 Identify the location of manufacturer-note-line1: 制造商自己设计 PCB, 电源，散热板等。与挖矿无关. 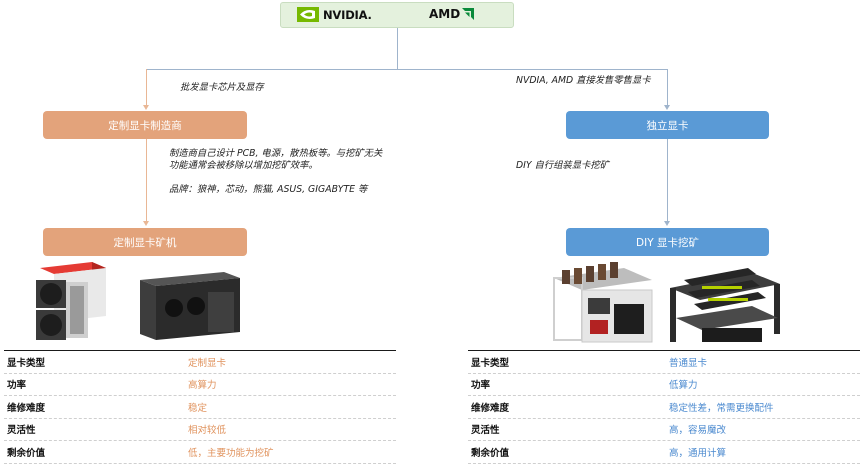
(276, 153).